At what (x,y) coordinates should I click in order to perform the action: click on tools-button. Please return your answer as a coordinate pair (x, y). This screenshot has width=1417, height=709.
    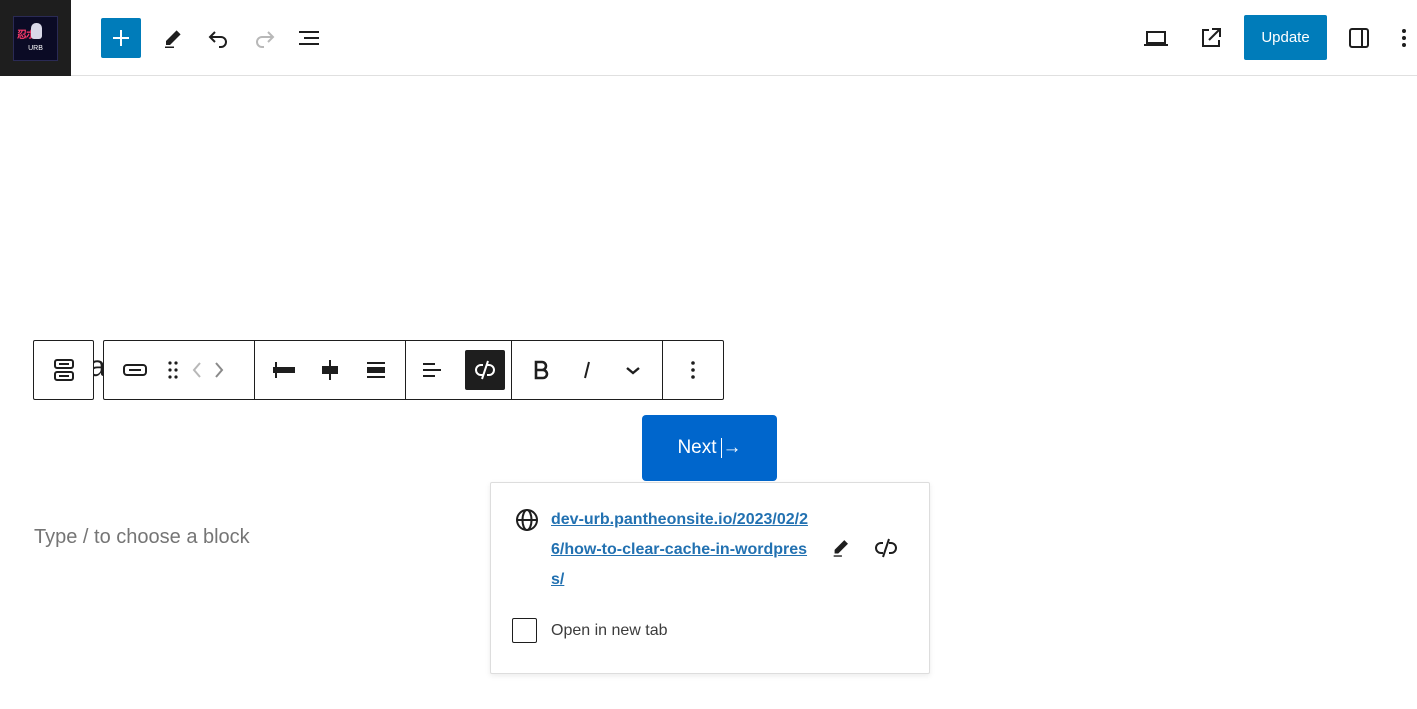
    Looking at the image, I should click on (173, 38).